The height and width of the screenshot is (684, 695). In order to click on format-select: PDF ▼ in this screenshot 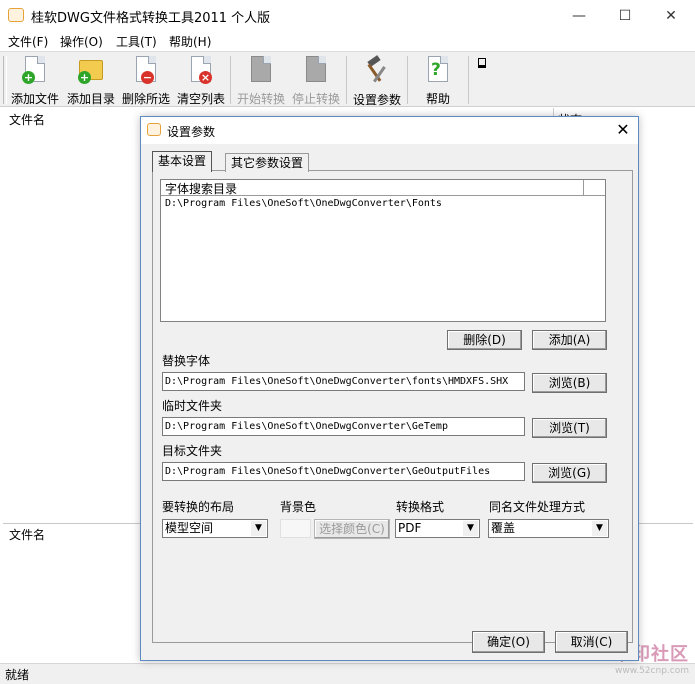, I will do `click(437, 528)`.